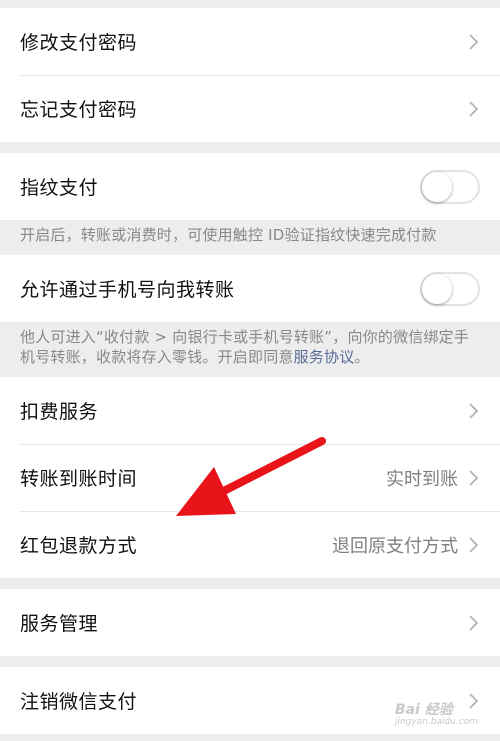 Image resolution: width=500 pixels, height=741 pixels. What do you see at coordinates (59, 412) in the screenshot?
I see `deduction-service-label: 扣费服务` at bounding box center [59, 412].